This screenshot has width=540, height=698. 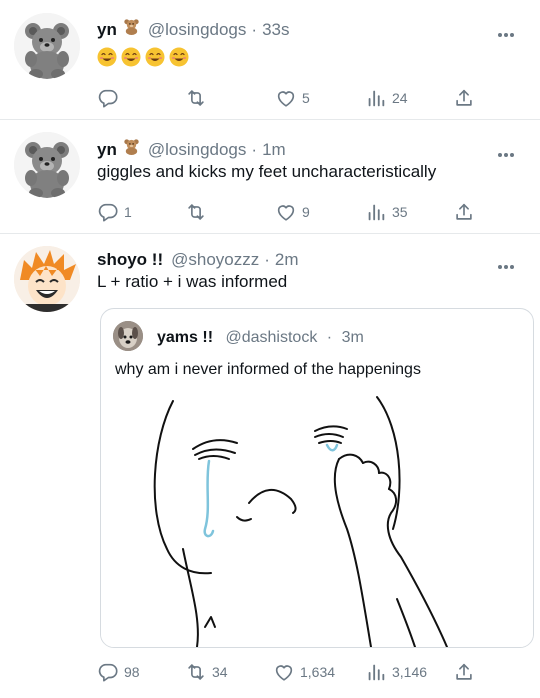 I want to click on reply-button, so click(x=110, y=98).